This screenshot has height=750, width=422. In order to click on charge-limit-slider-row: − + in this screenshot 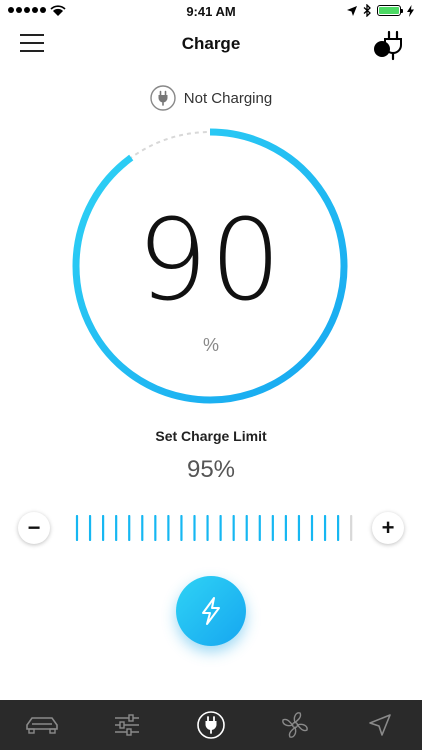, I will do `click(211, 529)`.